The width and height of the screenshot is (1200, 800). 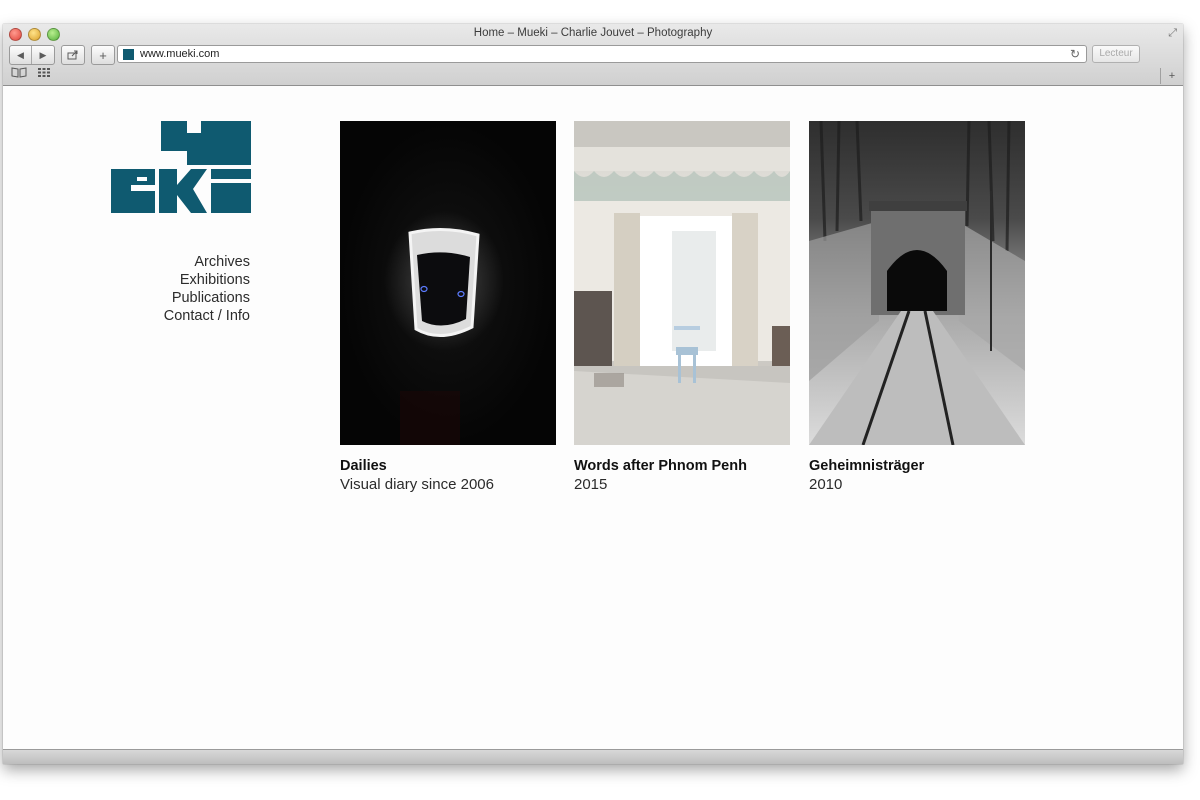 I want to click on add-bookmark-button: +, so click(x=103, y=55).